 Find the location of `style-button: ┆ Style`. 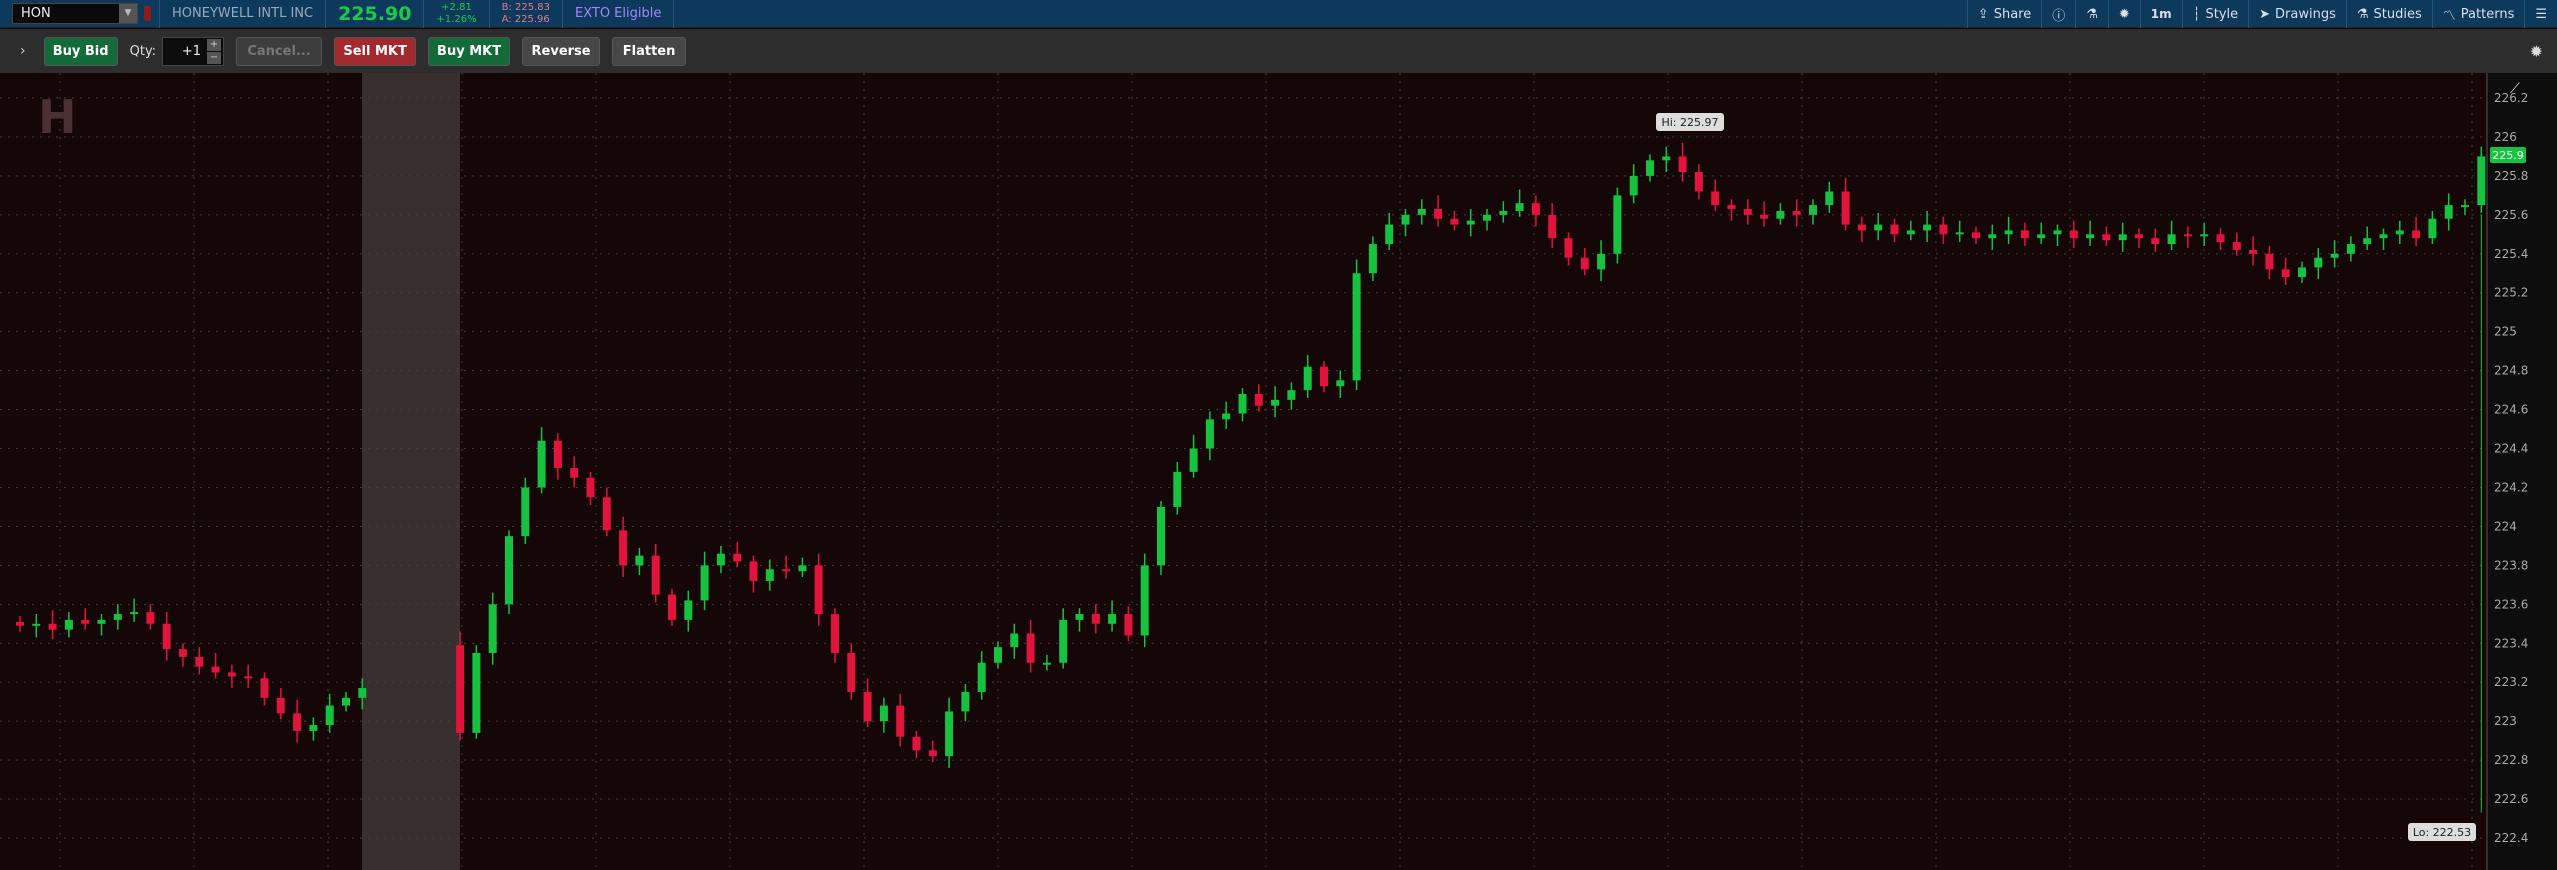

style-button: ┆ Style is located at coordinates (2214, 14).